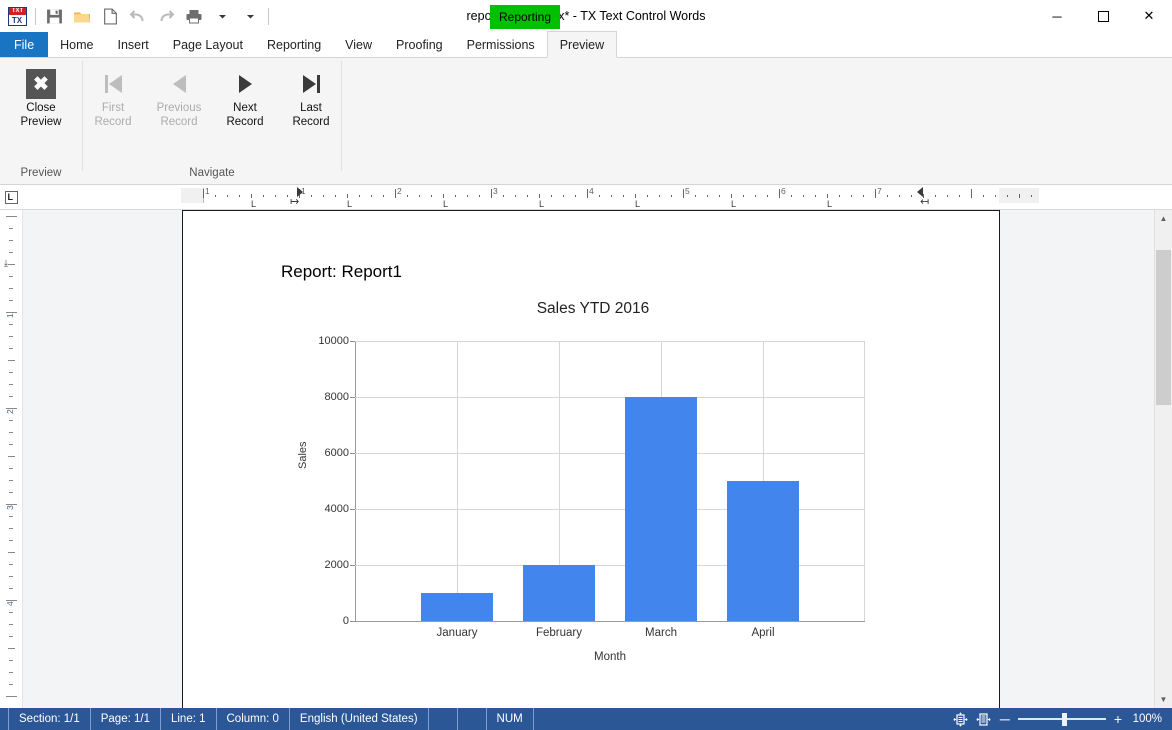 The image size is (1172, 730). Describe the element at coordinates (501, 44) in the screenshot. I see `tab-permissions: Permissions` at that location.